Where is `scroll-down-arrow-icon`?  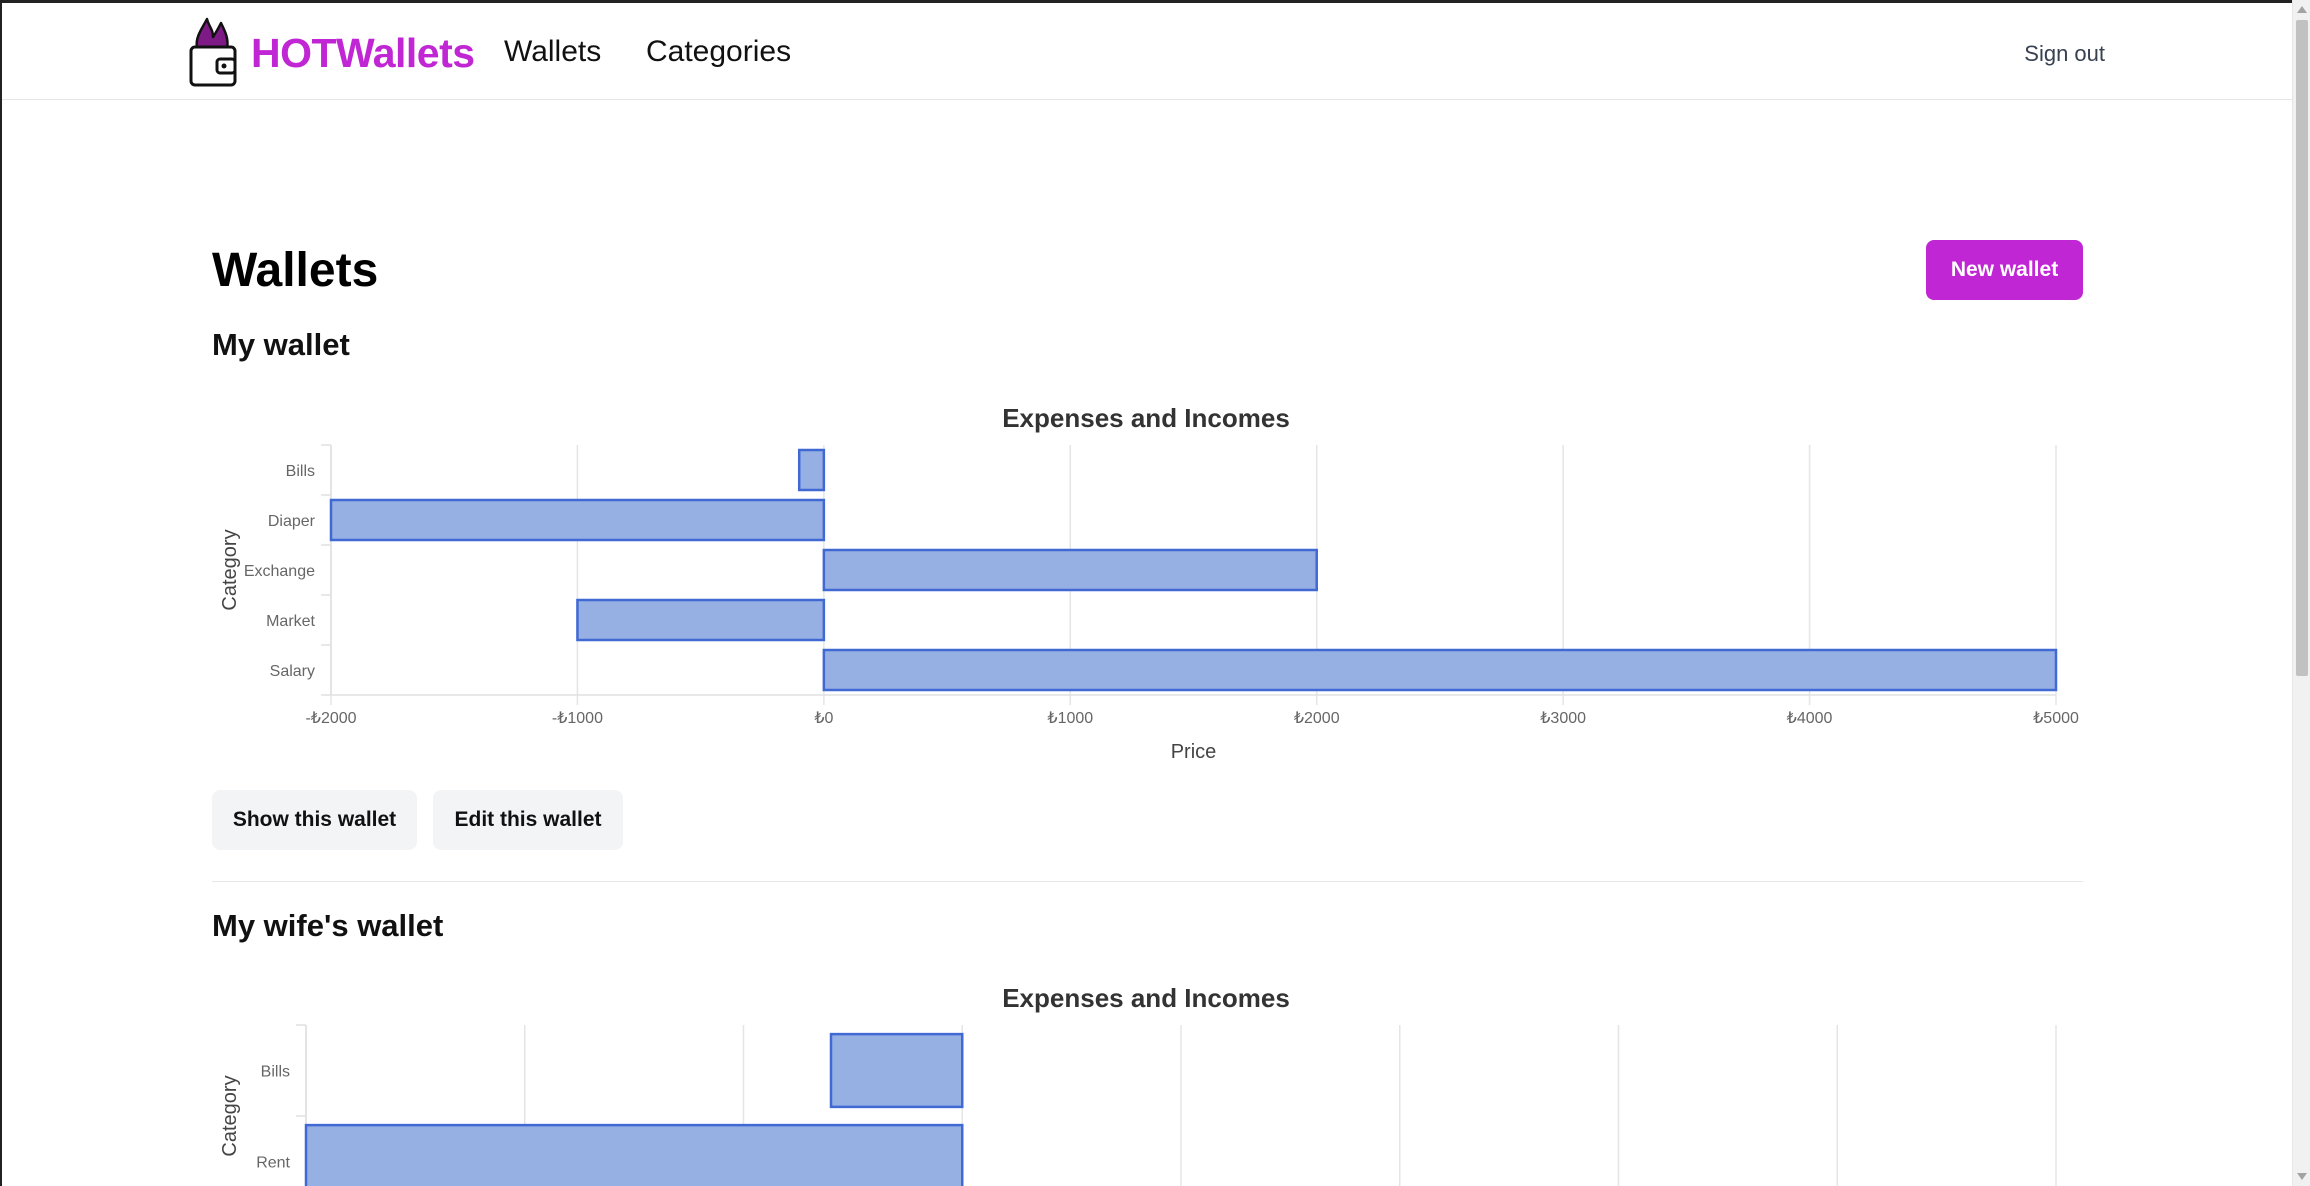
scroll-down-arrow-icon is located at coordinates (2302, 1176).